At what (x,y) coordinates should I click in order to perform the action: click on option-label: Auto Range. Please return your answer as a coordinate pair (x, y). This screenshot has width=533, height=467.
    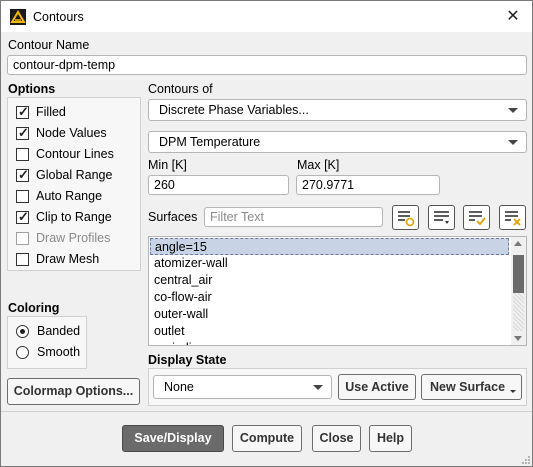
    Looking at the image, I should click on (69, 196).